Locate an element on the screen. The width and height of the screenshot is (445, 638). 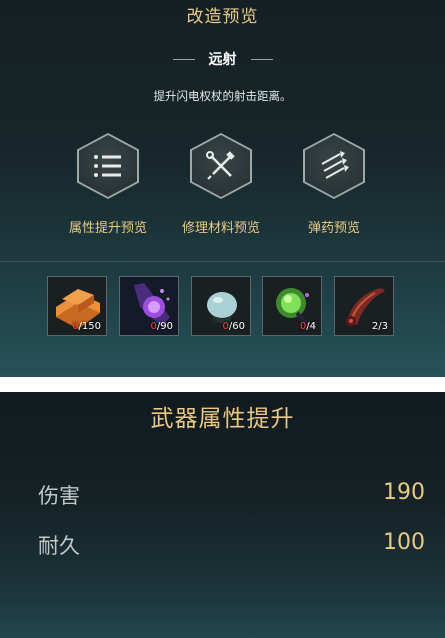
section-divider is located at coordinates (222, 261).